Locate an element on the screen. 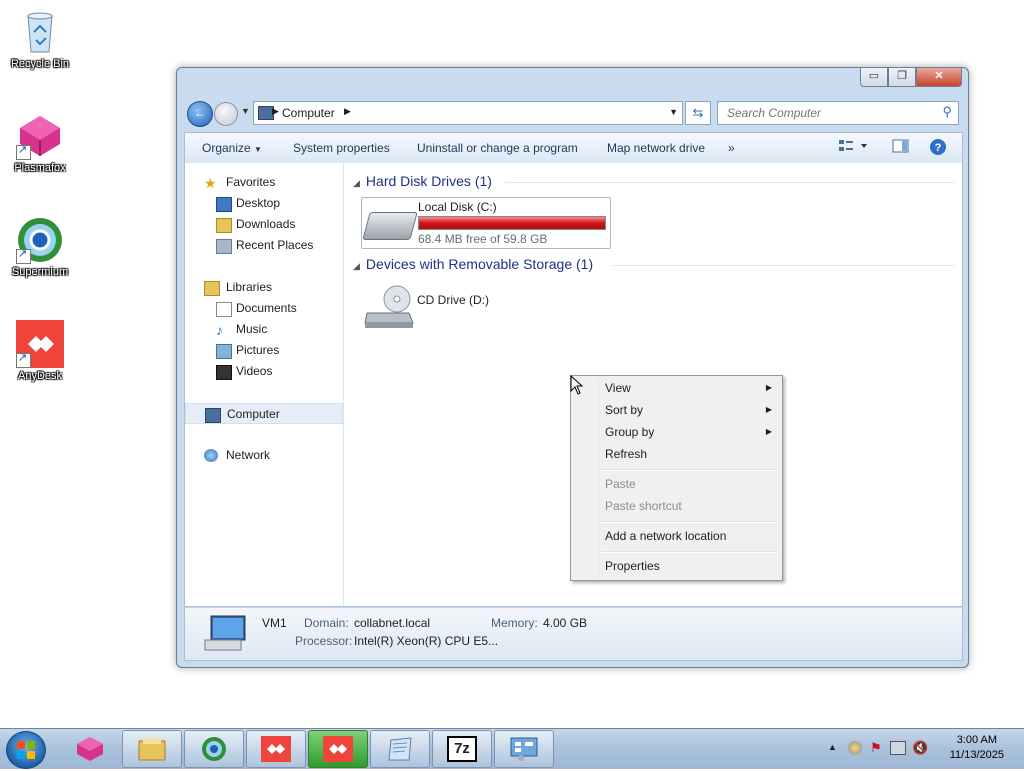  desktop-icon-label: AnyDesk is located at coordinates (40, 376).